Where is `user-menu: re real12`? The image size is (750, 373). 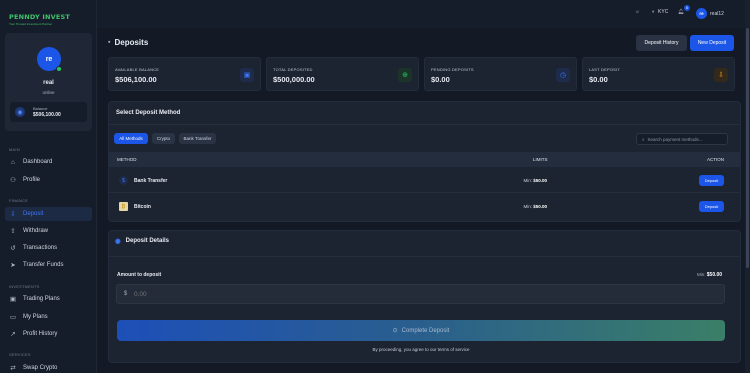
user-menu: re real12 is located at coordinates (710, 13).